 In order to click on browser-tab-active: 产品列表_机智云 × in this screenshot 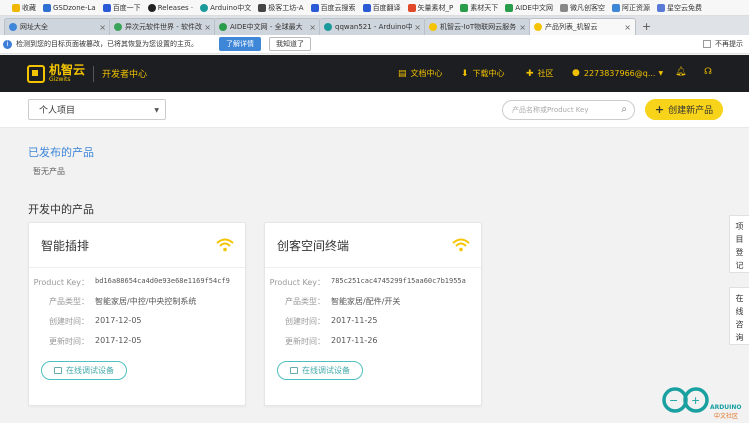, I will do `click(582, 26)`.